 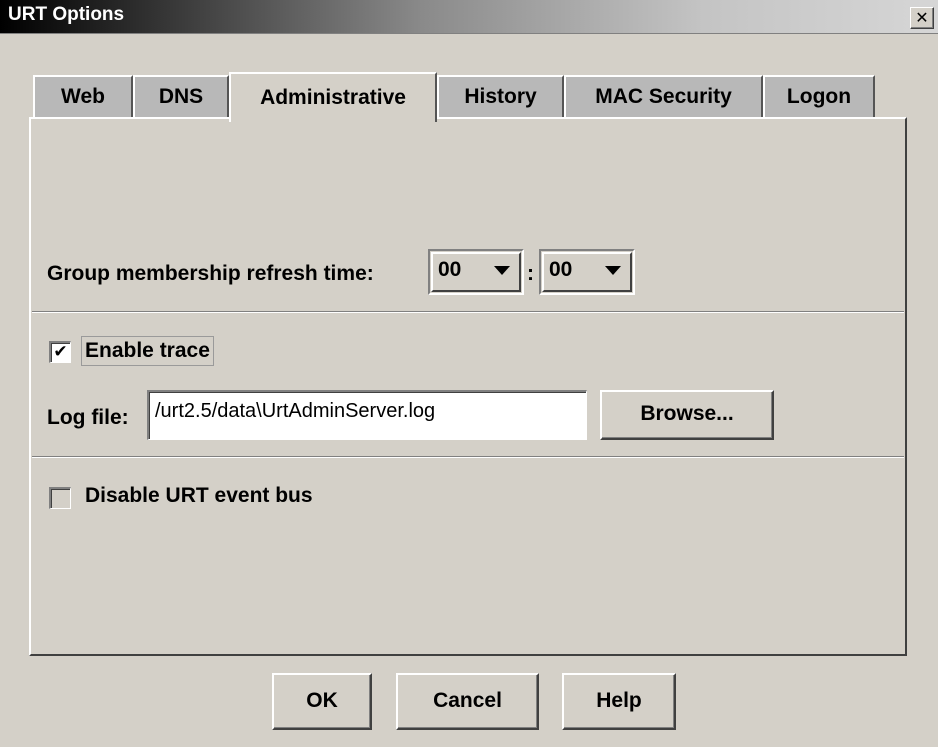 I want to click on checkmark-icon: ✔, so click(x=60, y=352).